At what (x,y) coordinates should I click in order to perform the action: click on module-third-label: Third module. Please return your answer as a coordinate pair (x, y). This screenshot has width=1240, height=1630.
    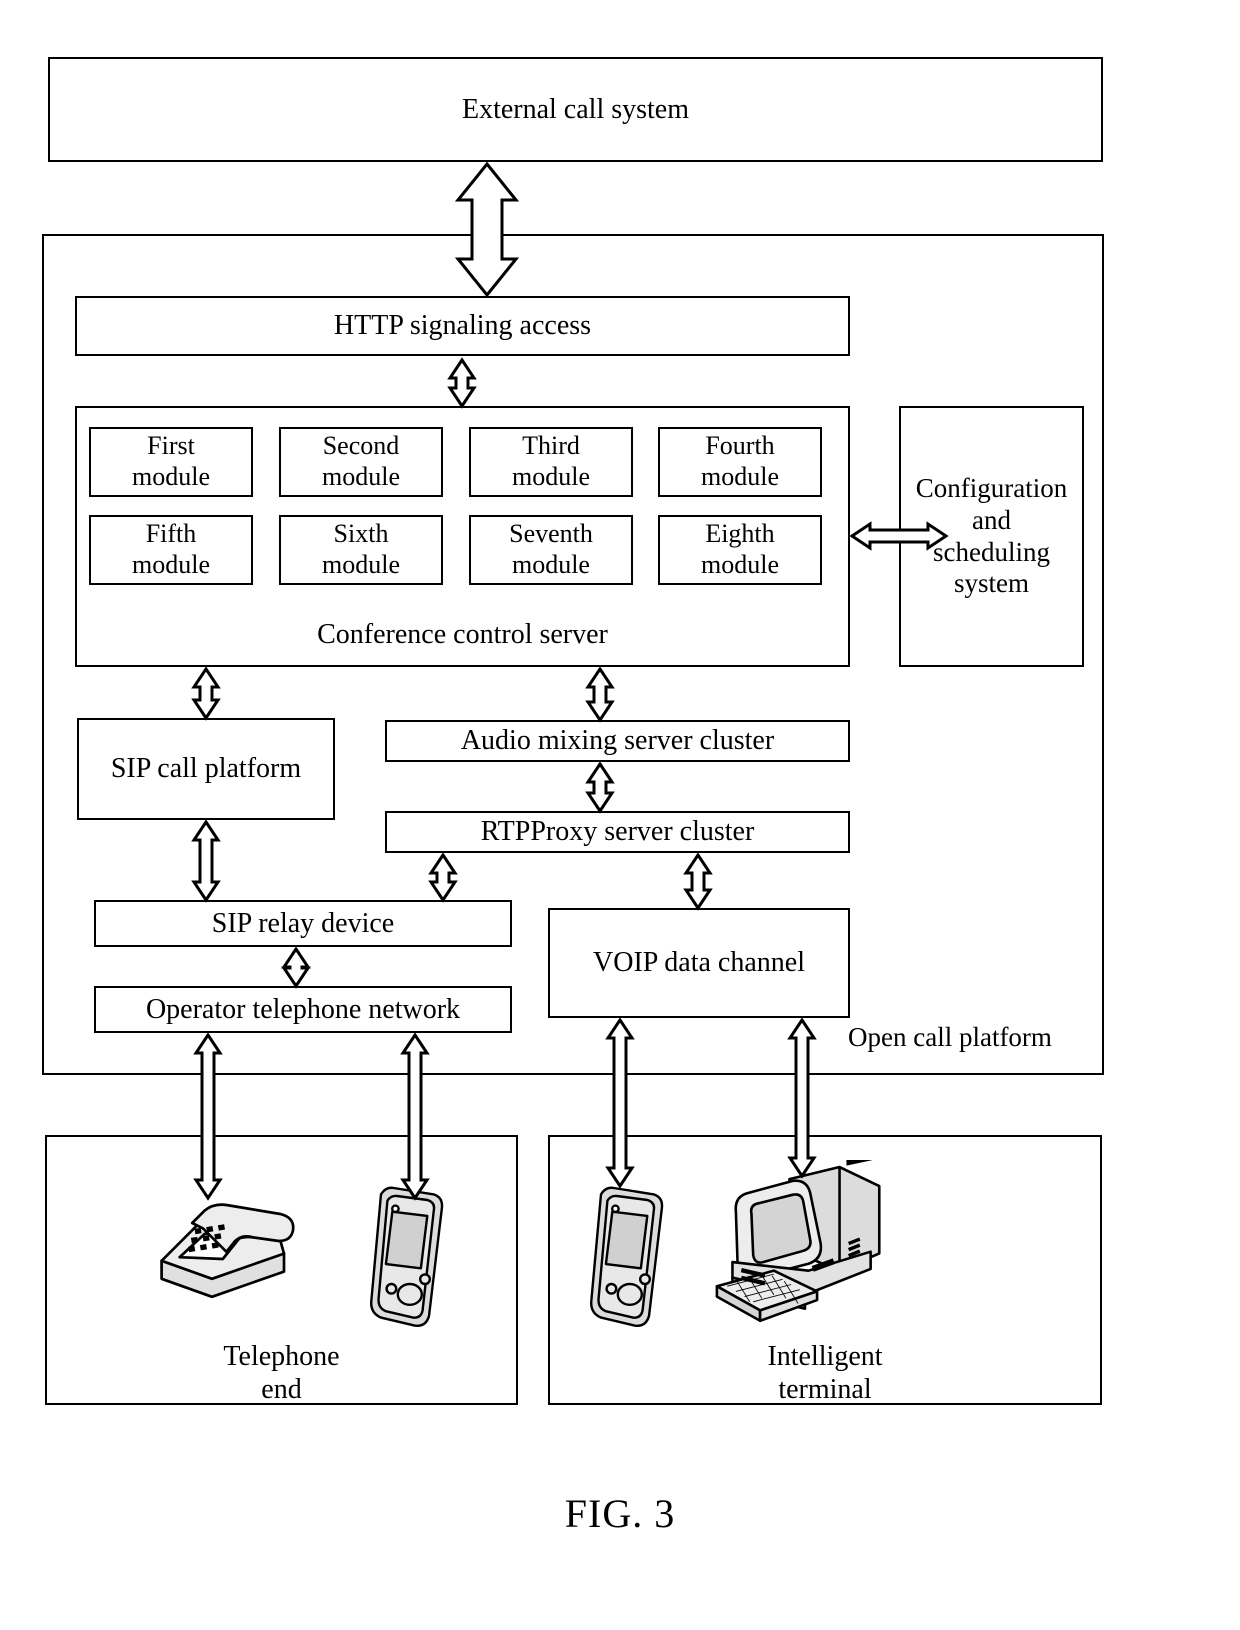
    Looking at the image, I should click on (551, 461).